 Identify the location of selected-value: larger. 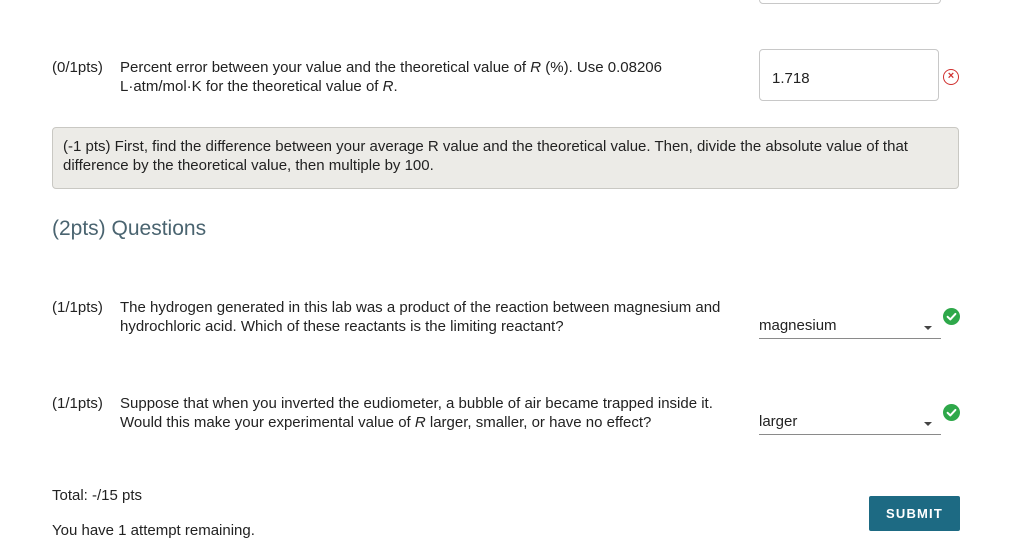
(778, 421).